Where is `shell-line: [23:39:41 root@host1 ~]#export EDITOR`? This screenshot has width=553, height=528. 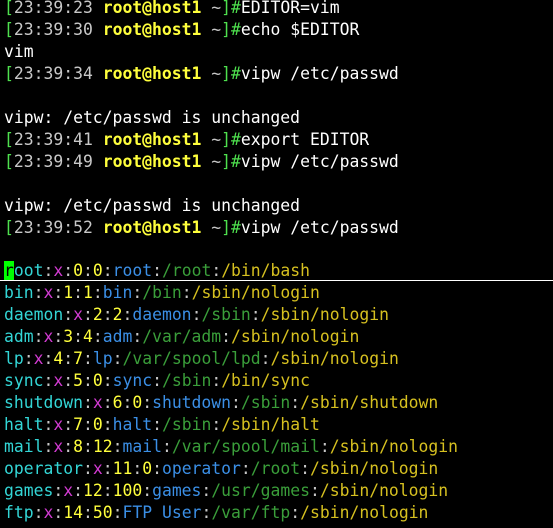 shell-line: [23:39:41 root@host1 ~]#export EDITOR is located at coordinates (186, 140).